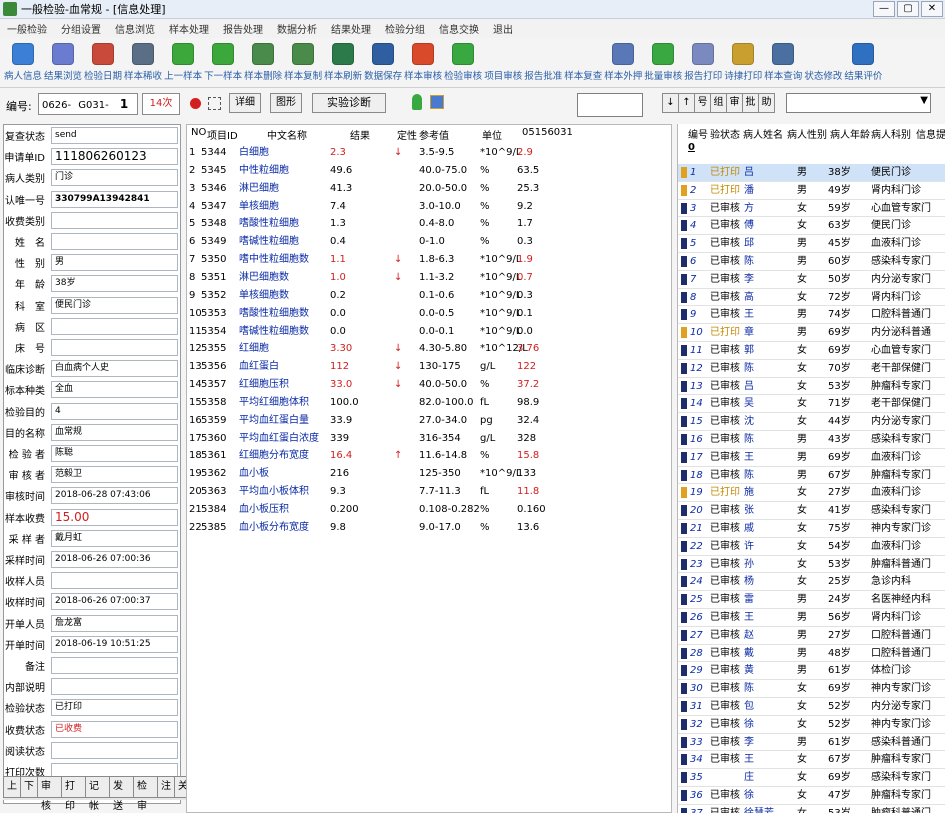 This screenshot has height=813, width=945. I want to click on person-icon, so click(417, 102).